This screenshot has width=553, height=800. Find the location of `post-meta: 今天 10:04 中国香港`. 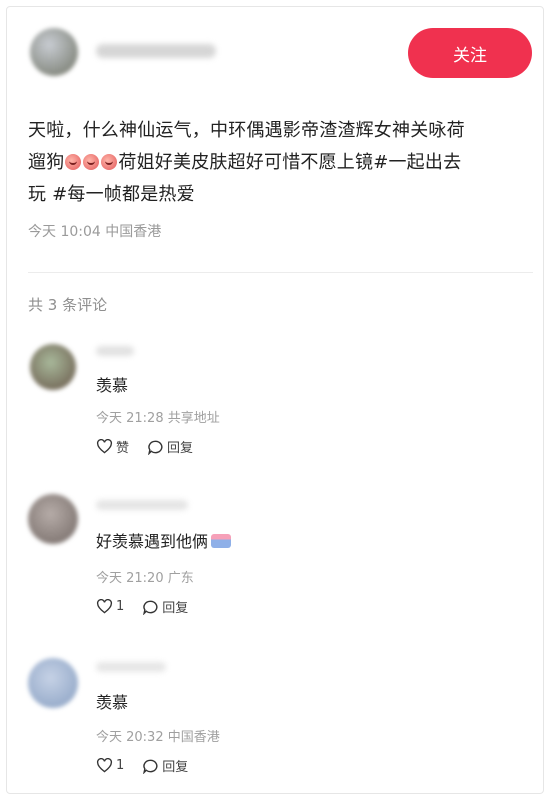

post-meta: 今天 10:04 中国香港 is located at coordinates (95, 232).